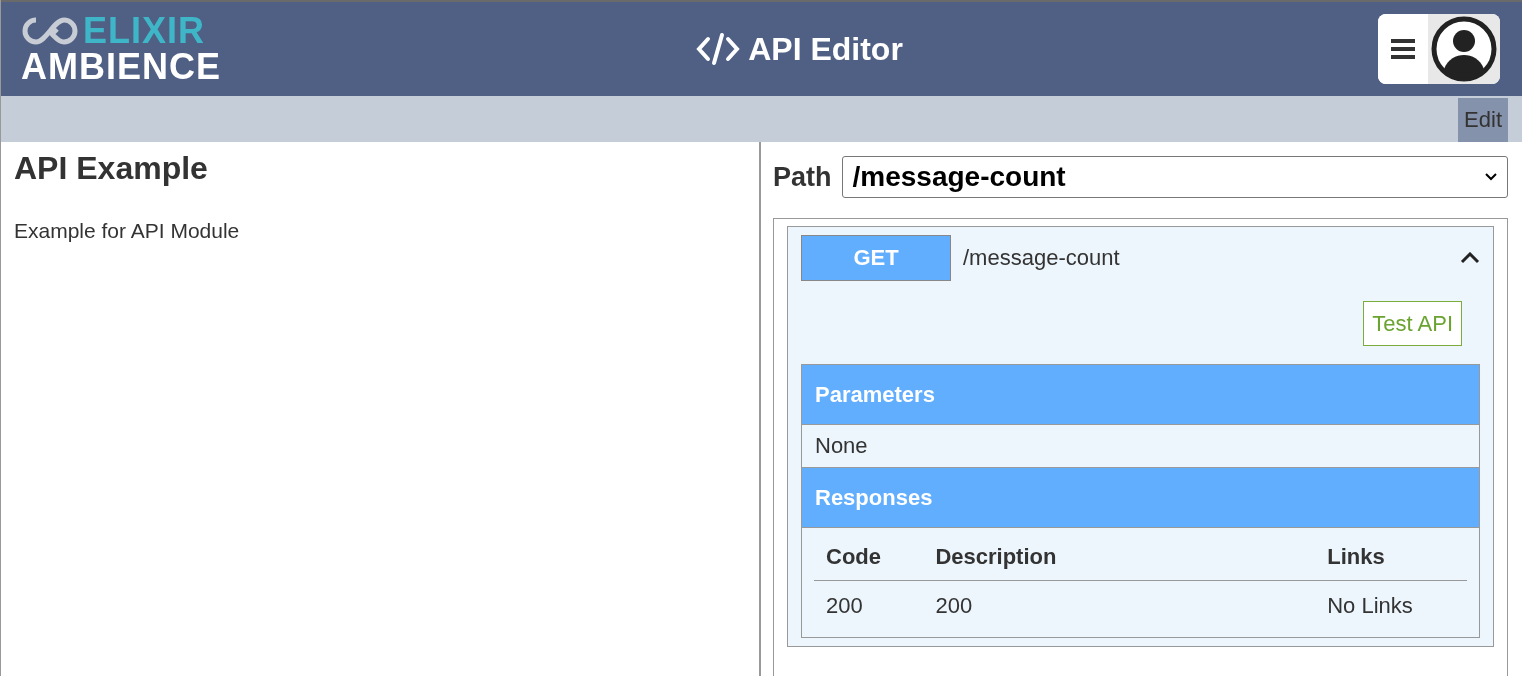  What do you see at coordinates (718, 49) in the screenshot?
I see `code-icon` at bounding box center [718, 49].